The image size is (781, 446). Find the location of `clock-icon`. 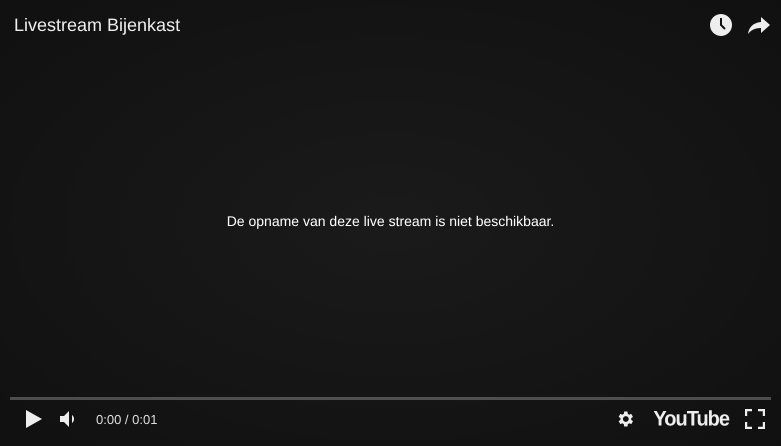

clock-icon is located at coordinates (721, 25).